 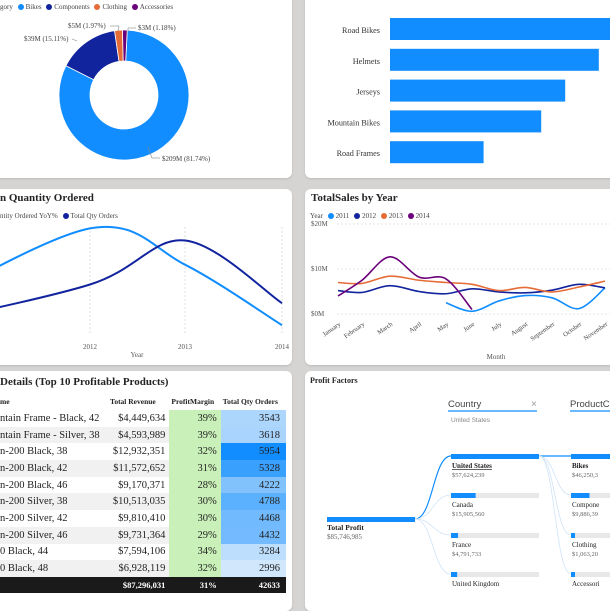 I want to click on table-row: n-200 Black, 46 $9,170,371 28% 4222, so click(x=143, y=485).